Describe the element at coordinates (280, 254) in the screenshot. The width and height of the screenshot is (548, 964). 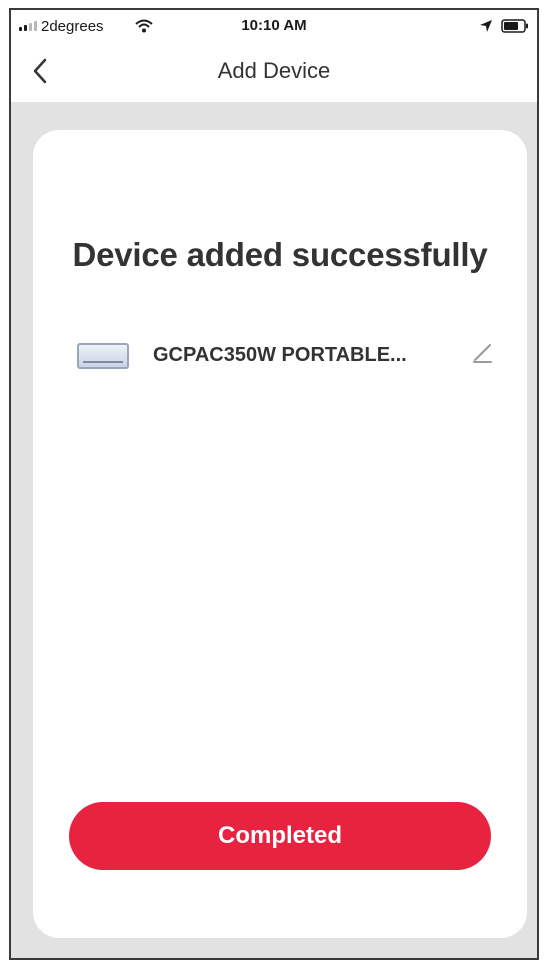
I see `success-headline: Device added successfully` at that location.